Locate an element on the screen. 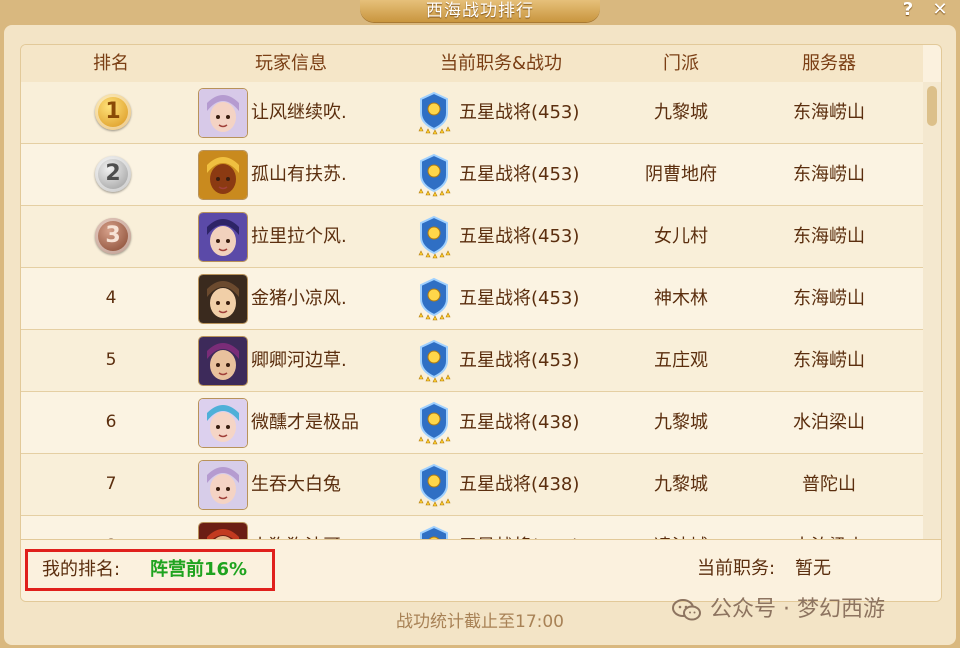  player-name: 微醺才是极品 is located at coordinates (305, 422).